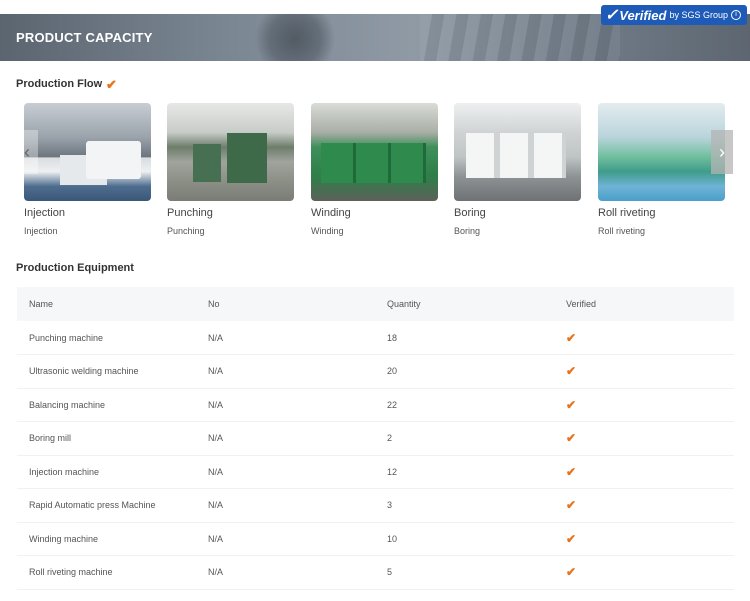 Image resolution: width=750 pixels, height=601 pixels. I want to click on table-row: Winding machine N/A 10 ✔, so click(375, 539).